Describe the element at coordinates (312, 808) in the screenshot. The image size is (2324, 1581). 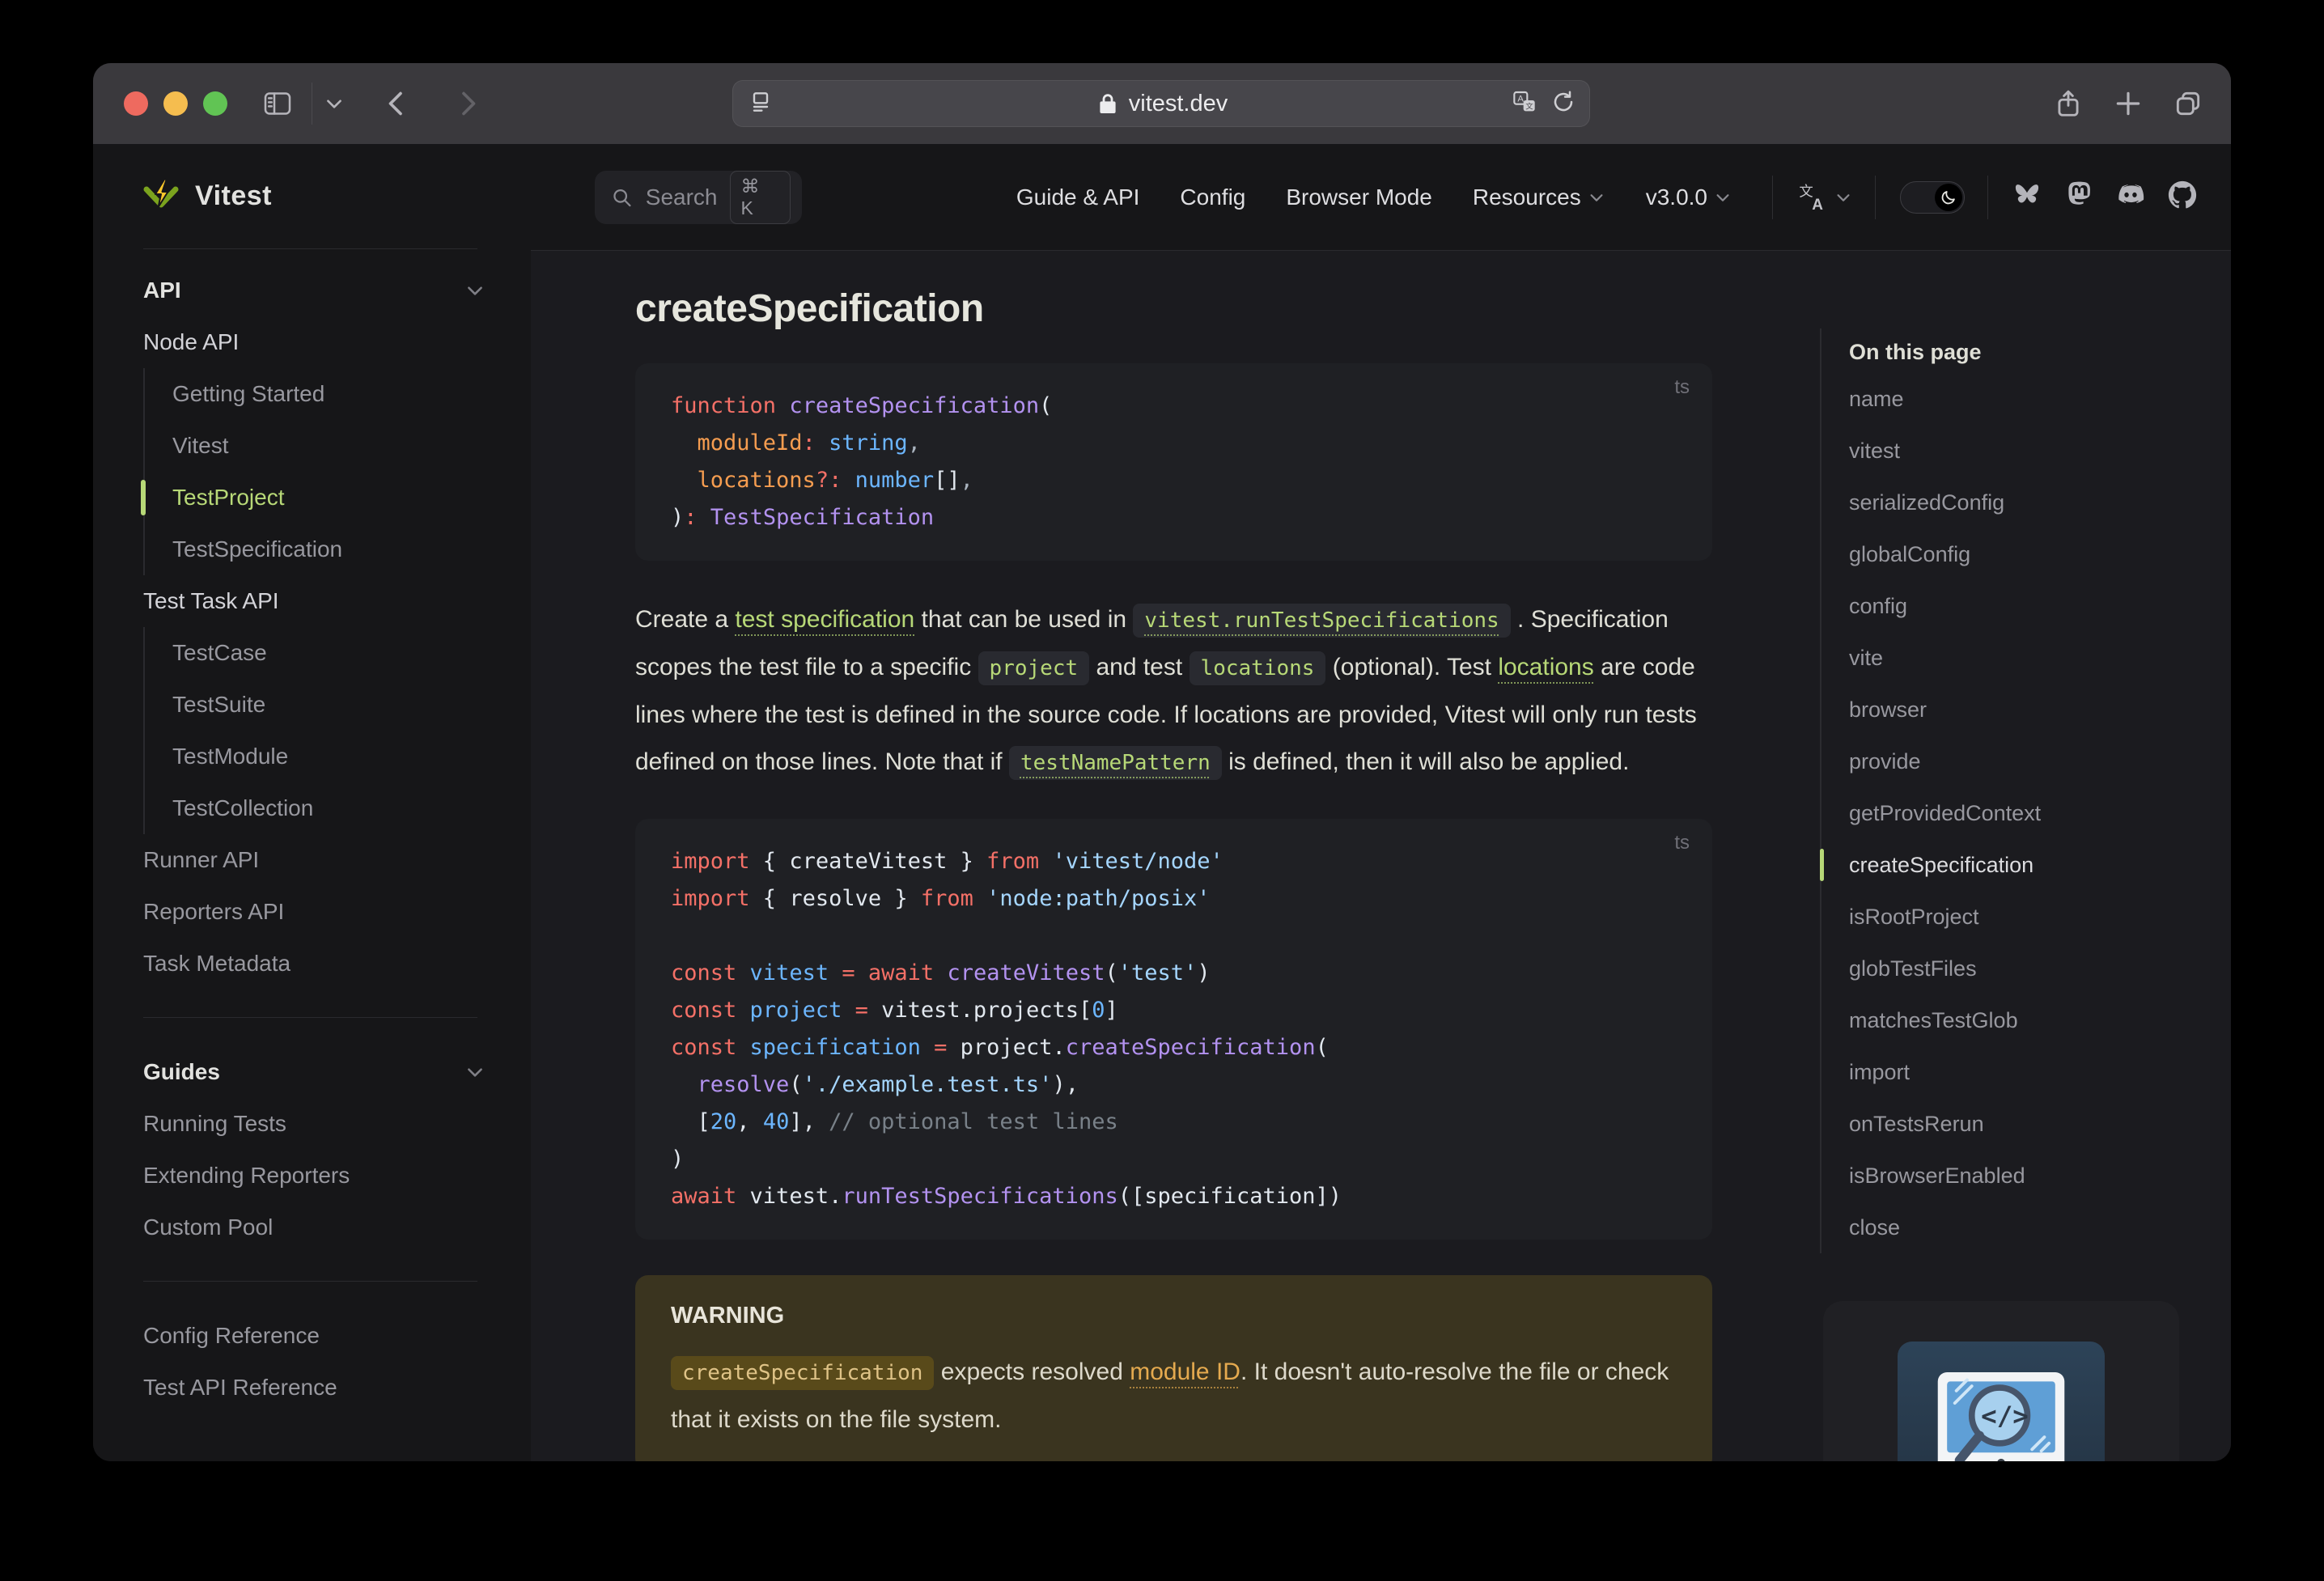
I see `sidebar-item-testcollection: TestCollection` at that location.